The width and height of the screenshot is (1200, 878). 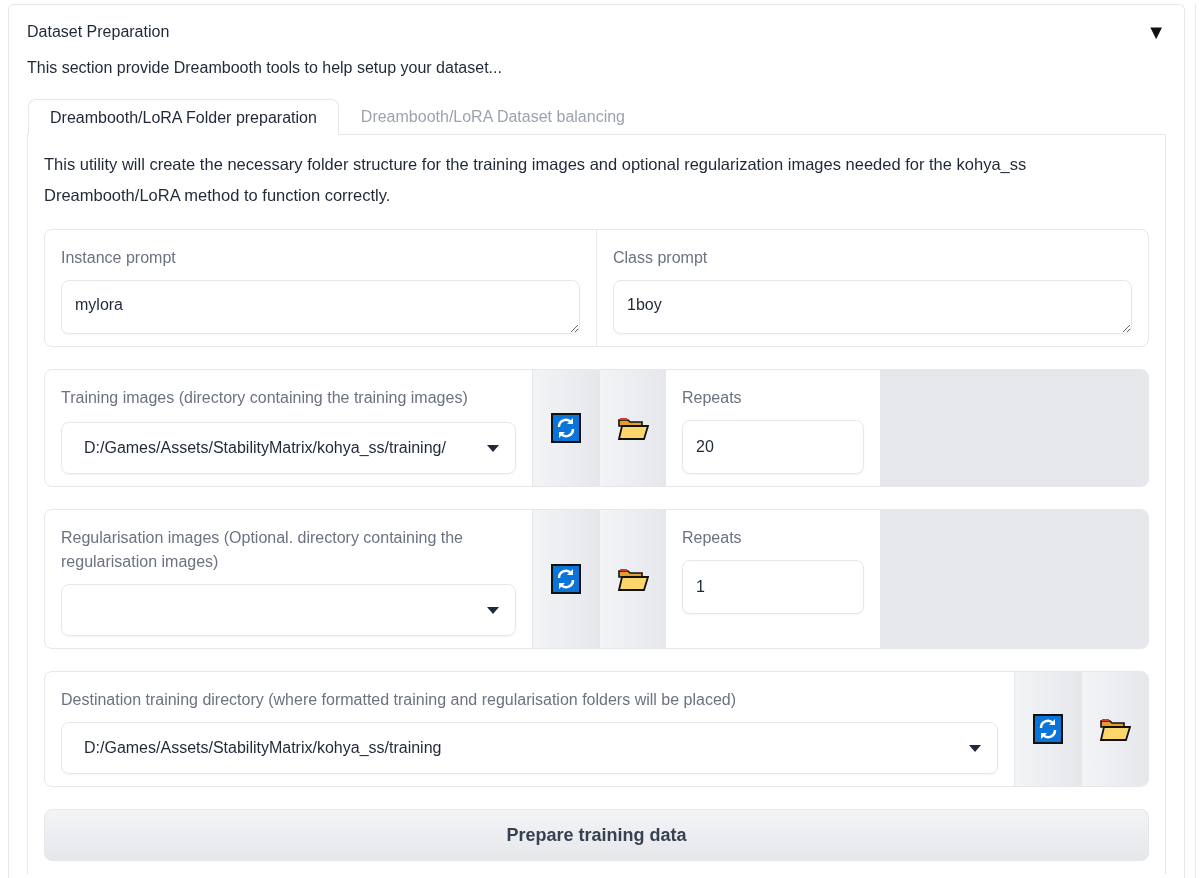 What do you see at coordinates (773, 447) in the screenshot?
I see `number-field: 20` at bounding box center [773, 447].